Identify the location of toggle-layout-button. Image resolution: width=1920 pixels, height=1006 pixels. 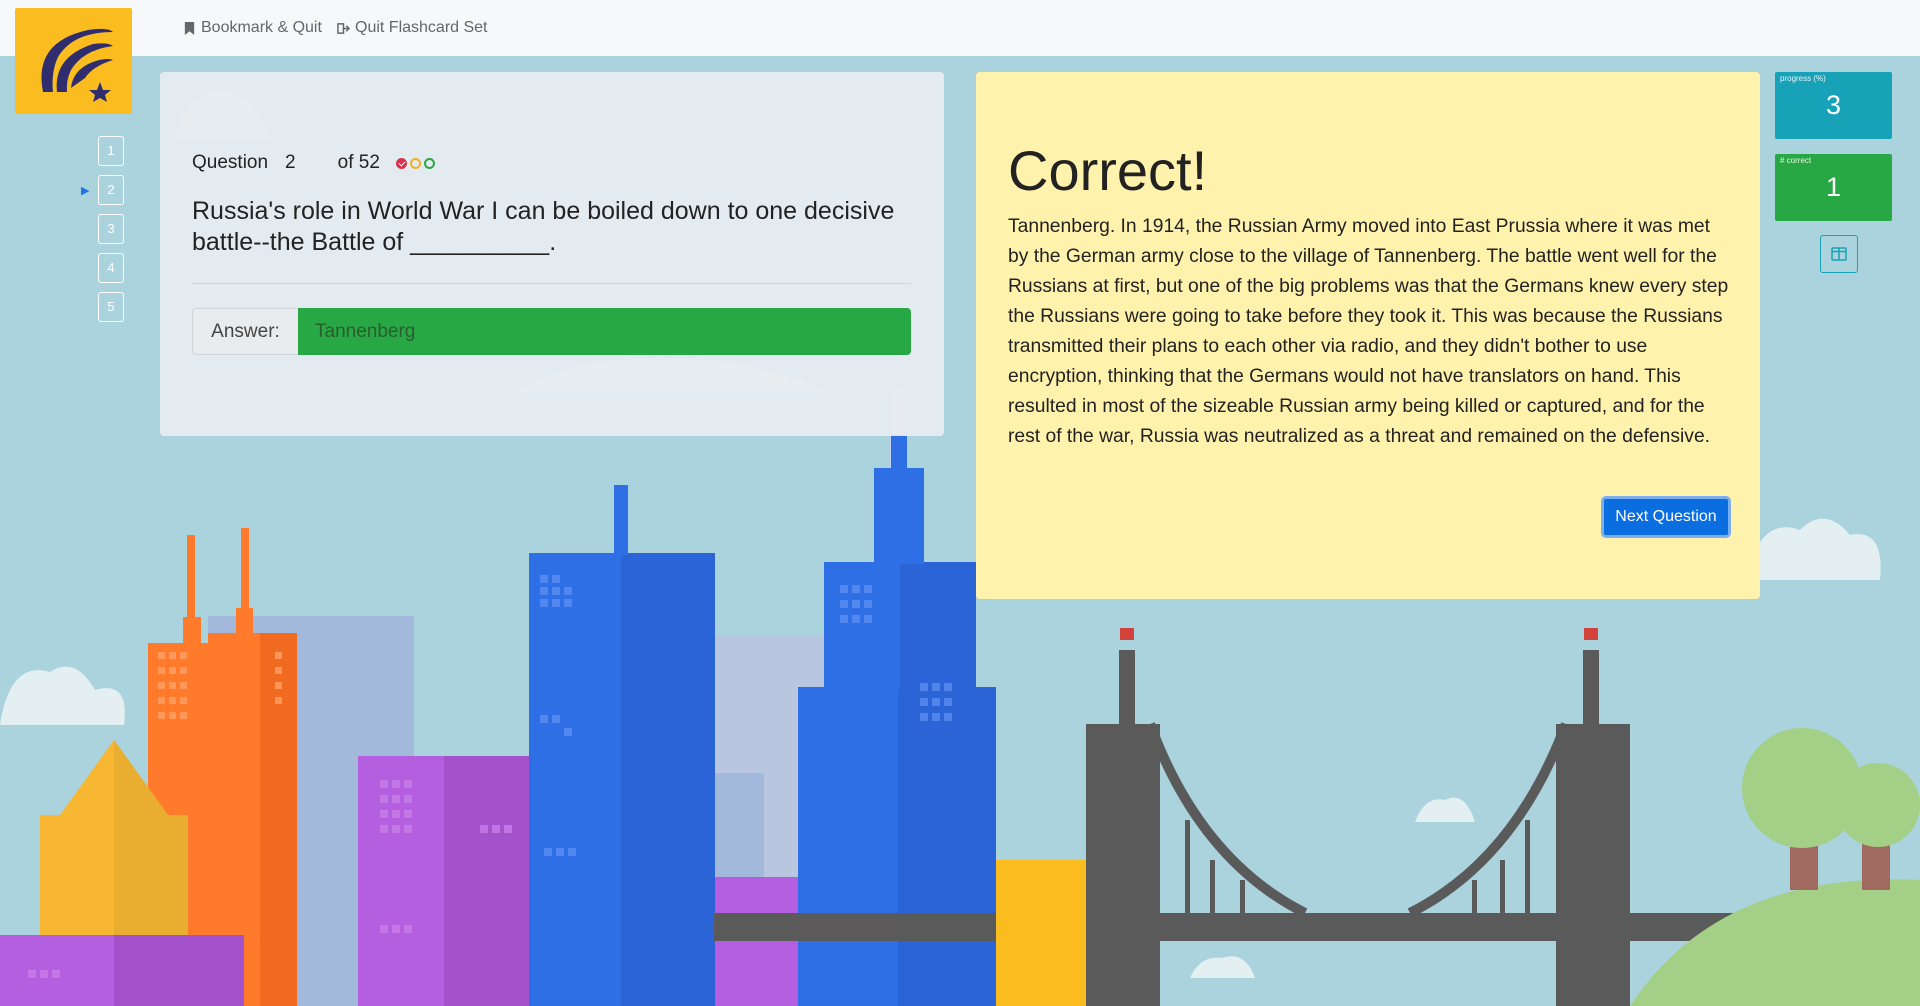
(1839, 254).